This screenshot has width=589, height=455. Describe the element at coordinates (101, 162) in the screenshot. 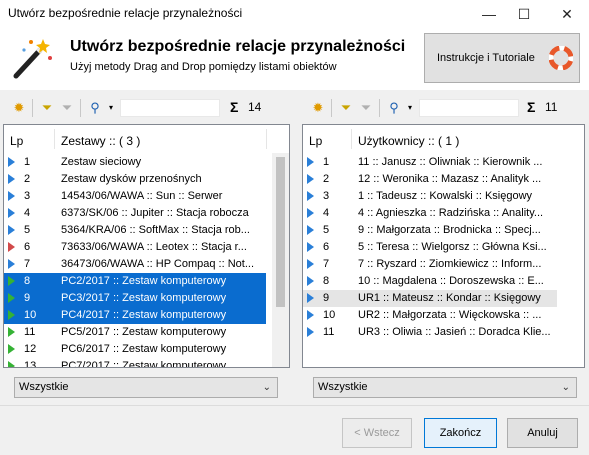

I see `row-text: Zestaw sieciowy` at that location.